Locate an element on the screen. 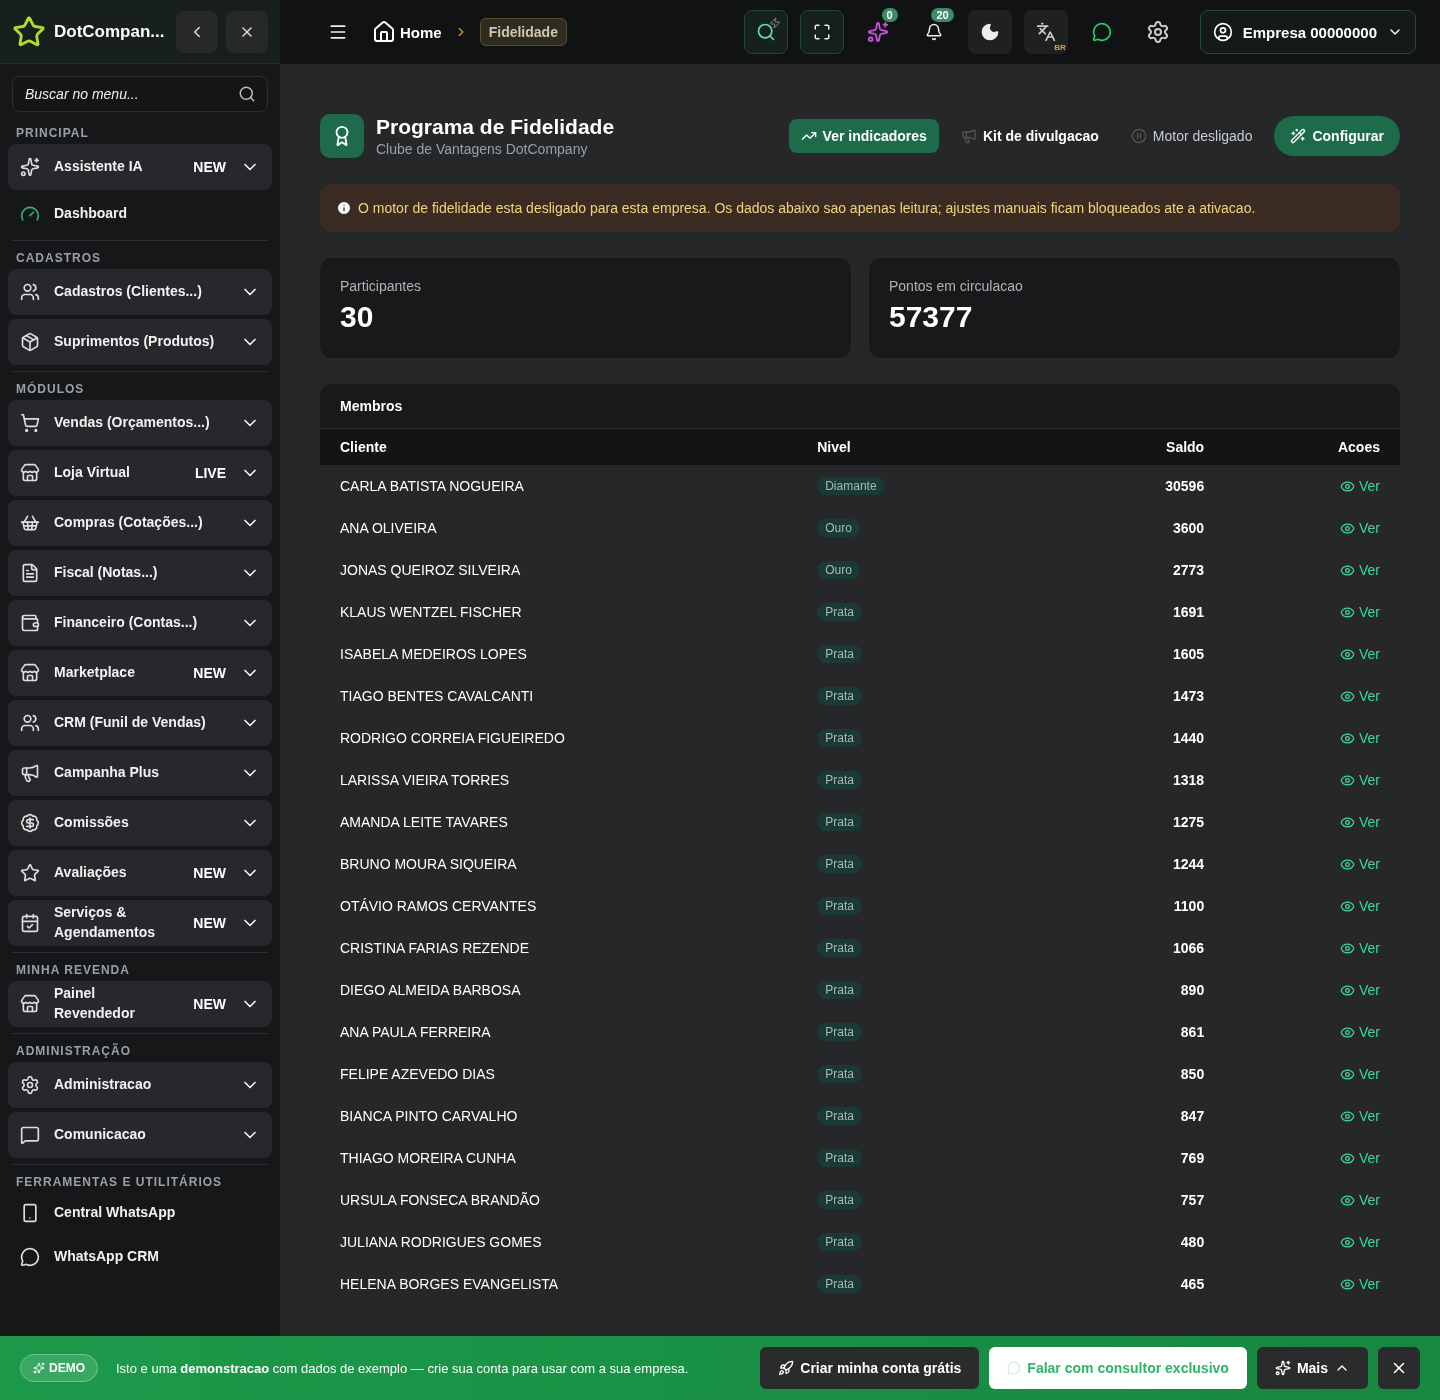 Image resolution: width=1440 pixels, height=1400 pixels. dark-mode-button is located at coordinates (989, 32).